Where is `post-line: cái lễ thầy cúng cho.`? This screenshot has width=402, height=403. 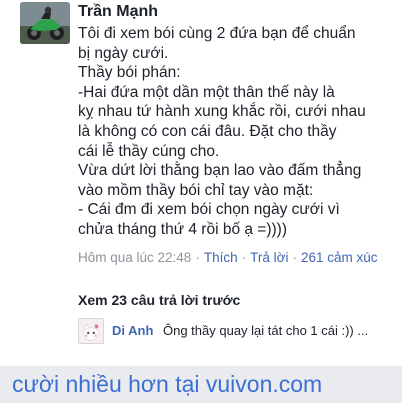 post-line: cái lễ thầy cúng cho. is located at coordinates (149, 151).